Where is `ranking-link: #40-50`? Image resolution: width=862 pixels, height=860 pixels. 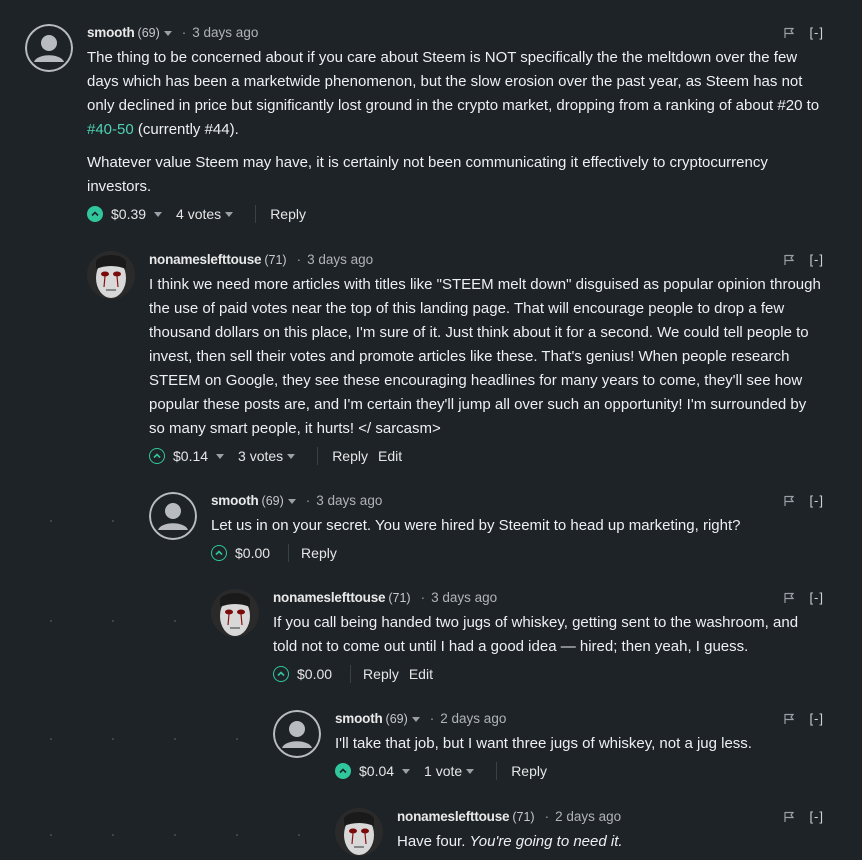 ranking-link: #40-50 is located at coordinates (110, 129).